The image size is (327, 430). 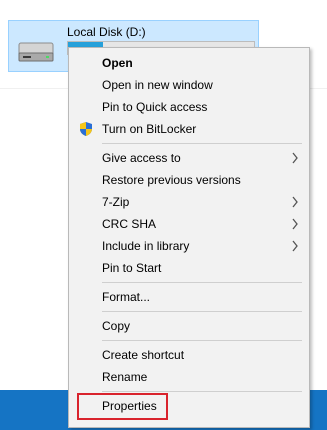 I want to click on menu-item-label: Open, so click(x=117, y=63).